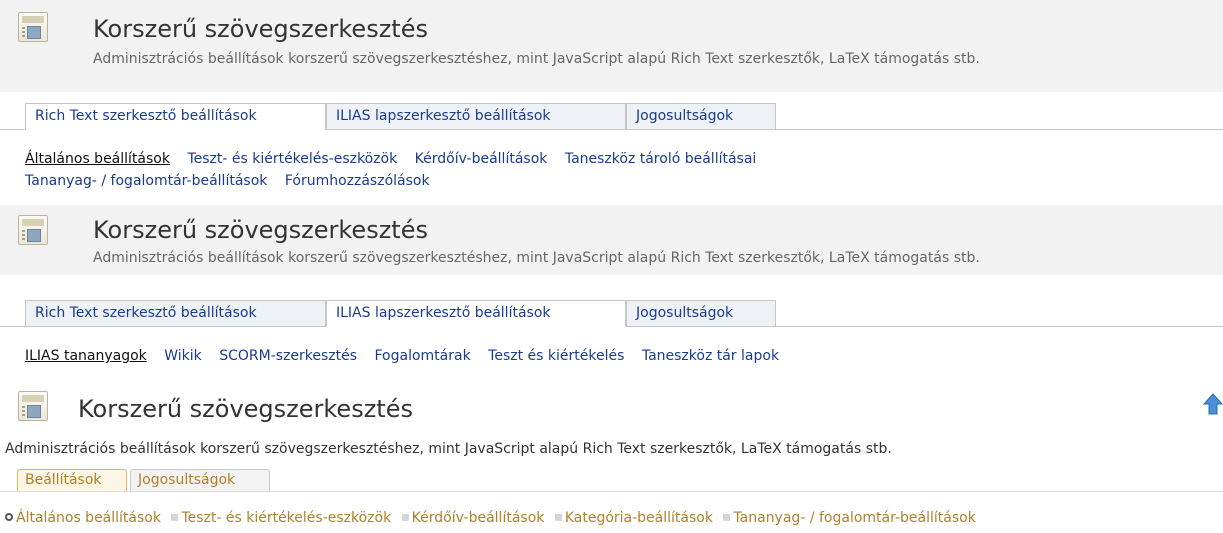 This screenshot has width=1223, height=533. I want to click on tab-divider, so click(611, 491).